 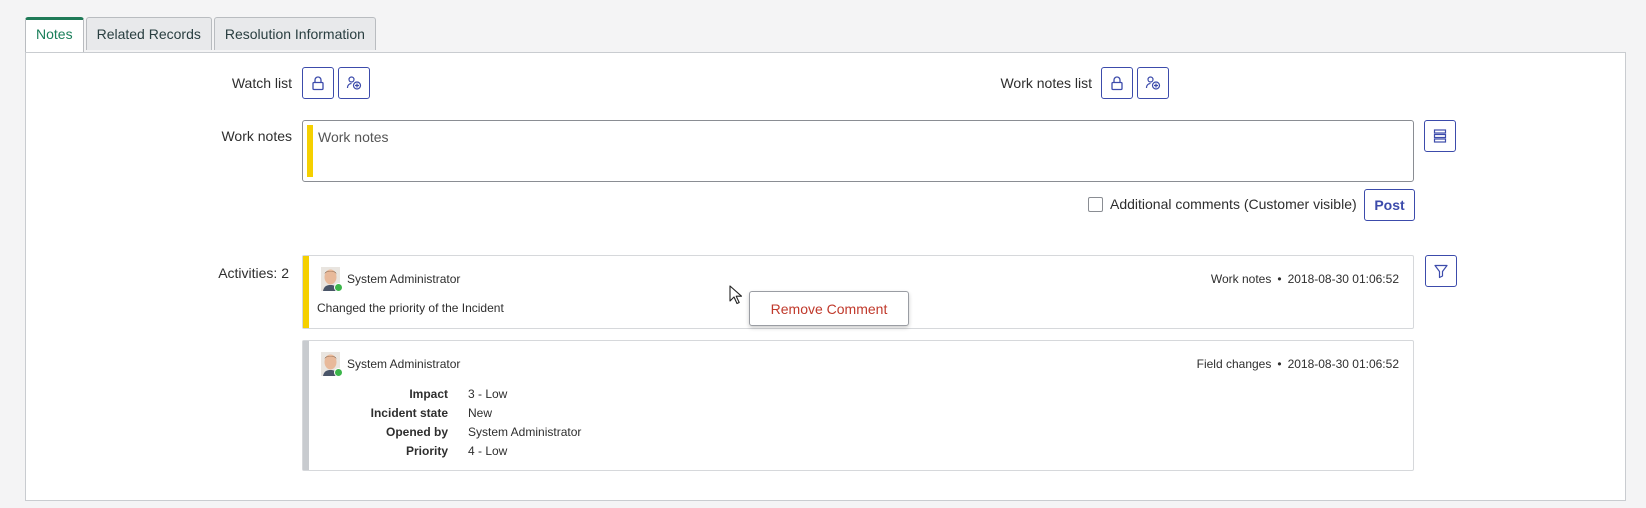 I want to click on tab-related-records: Related Records, so click(x=148, y=33).